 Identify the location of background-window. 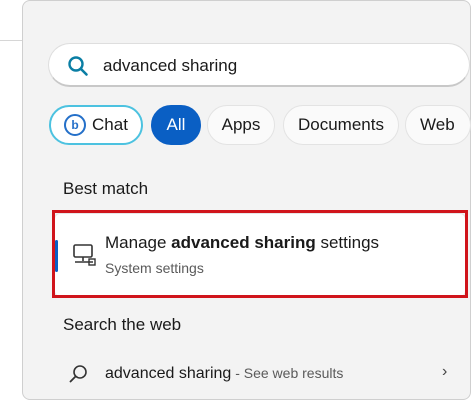
(11, 201).